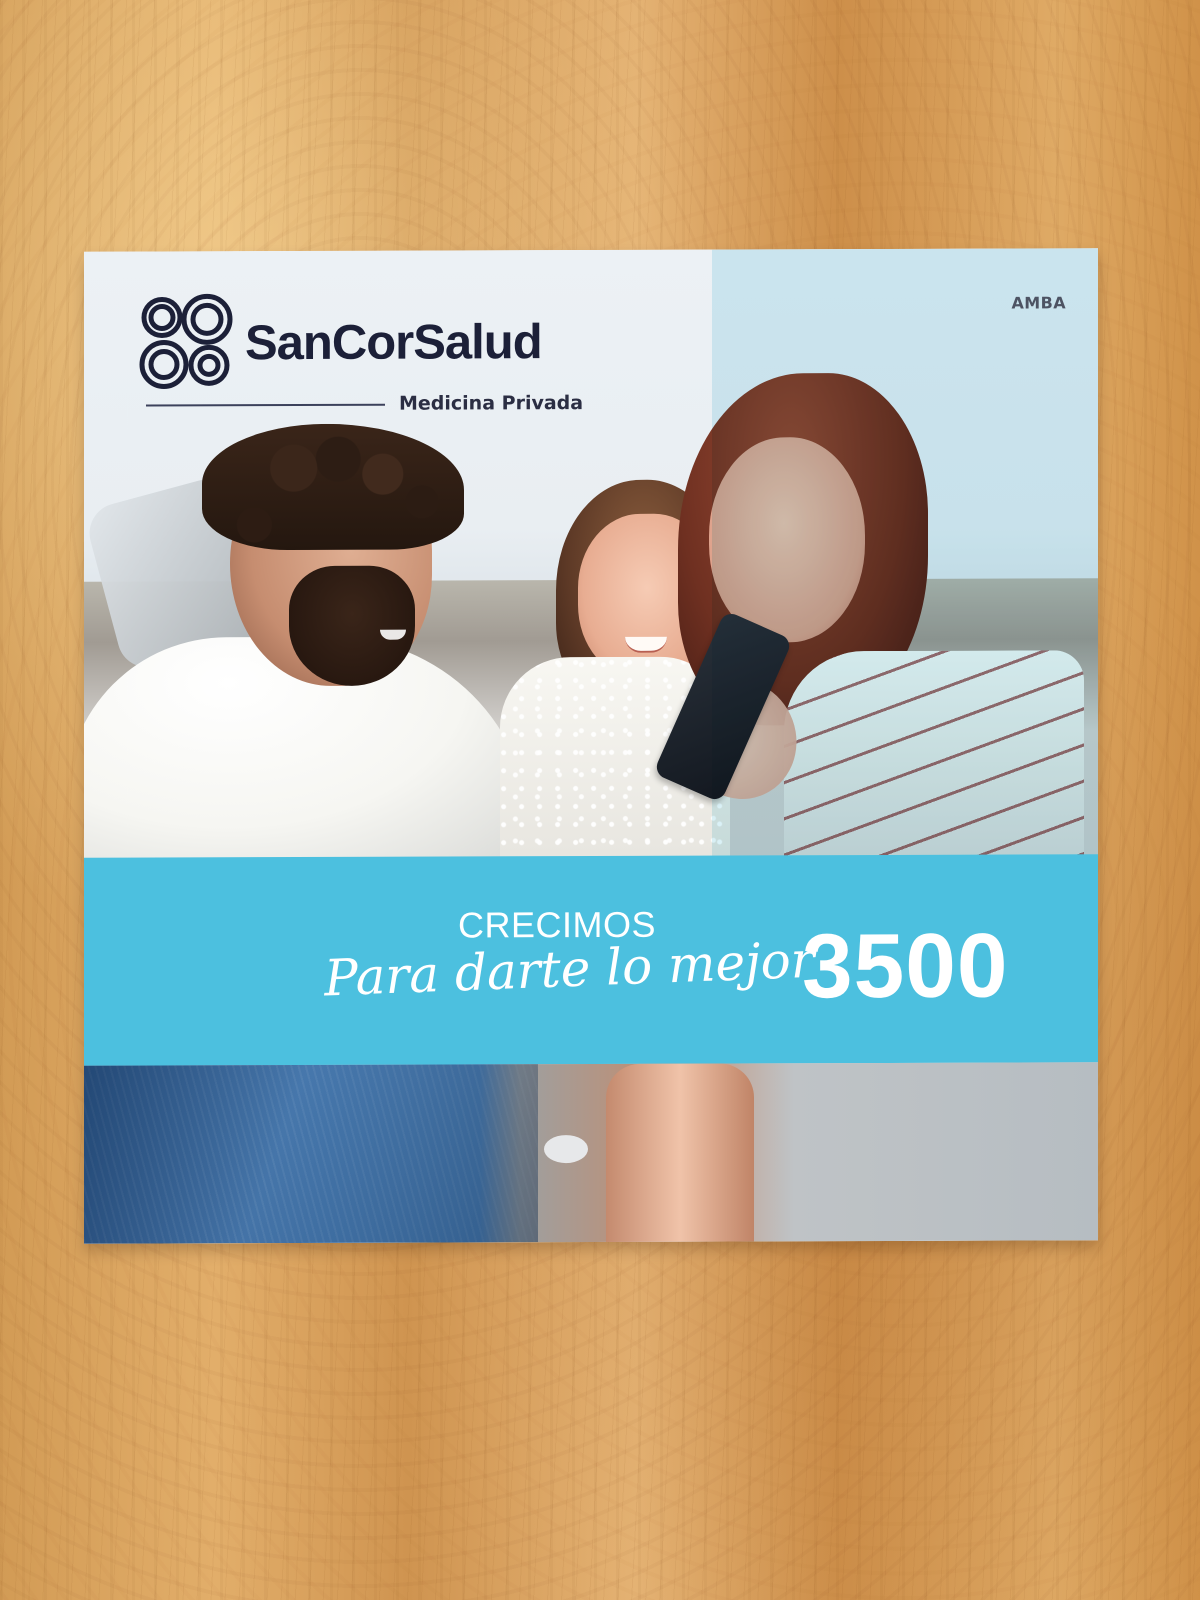  Describe the element at coordinates (491, 403) in the screenshot. I see `brochure-subtitle: Medicina Privada` at that location.